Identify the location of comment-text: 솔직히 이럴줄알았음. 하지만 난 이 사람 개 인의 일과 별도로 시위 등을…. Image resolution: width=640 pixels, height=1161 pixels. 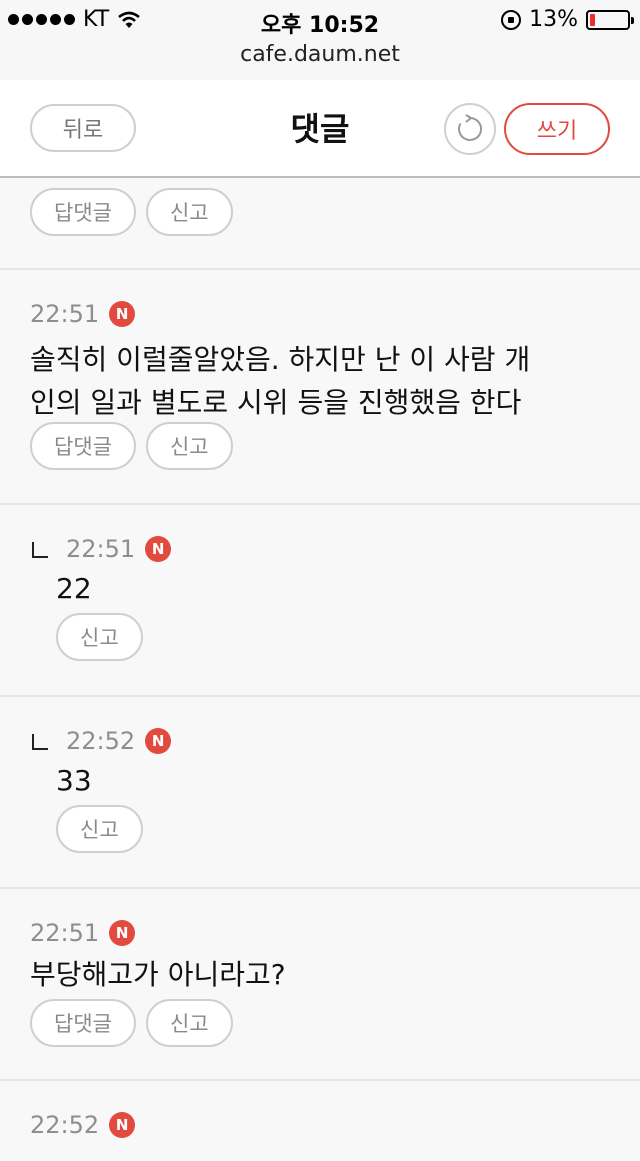
(280, 381).